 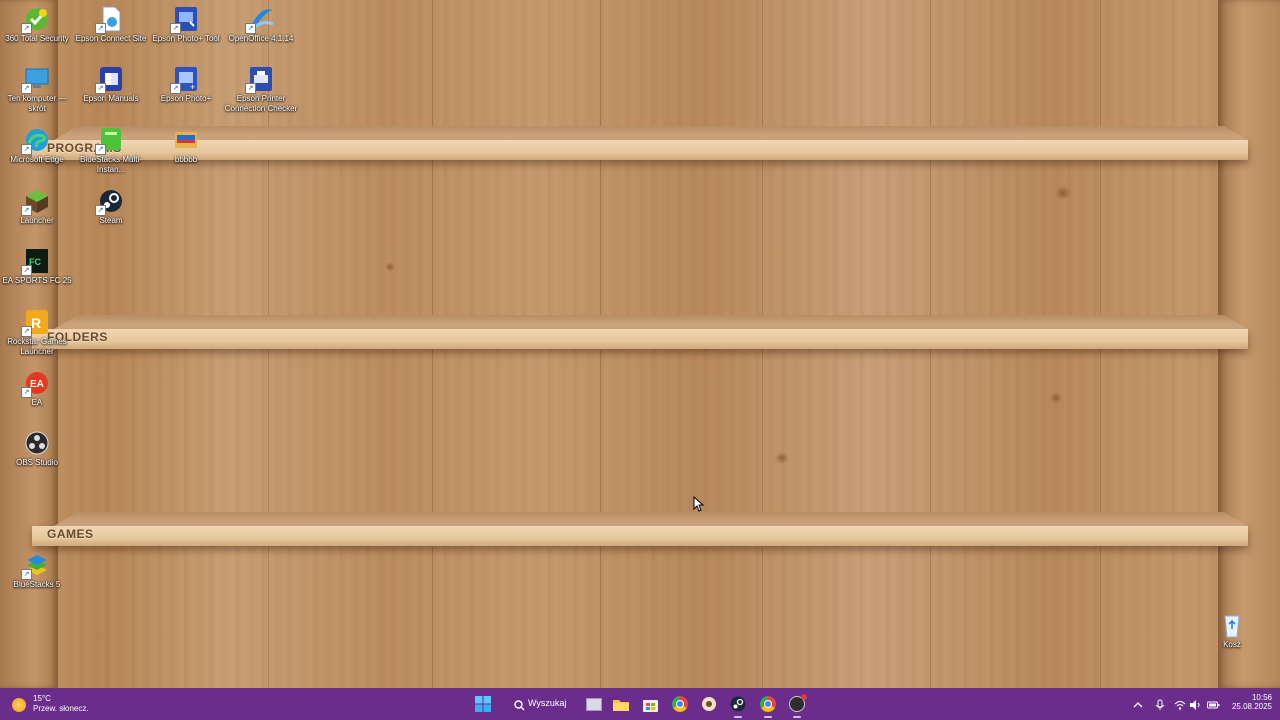 What do you see at coordinates (547, 703) in the screenshot?
I see `search-label: Wyszukaj` at bounding box center [547, 703].